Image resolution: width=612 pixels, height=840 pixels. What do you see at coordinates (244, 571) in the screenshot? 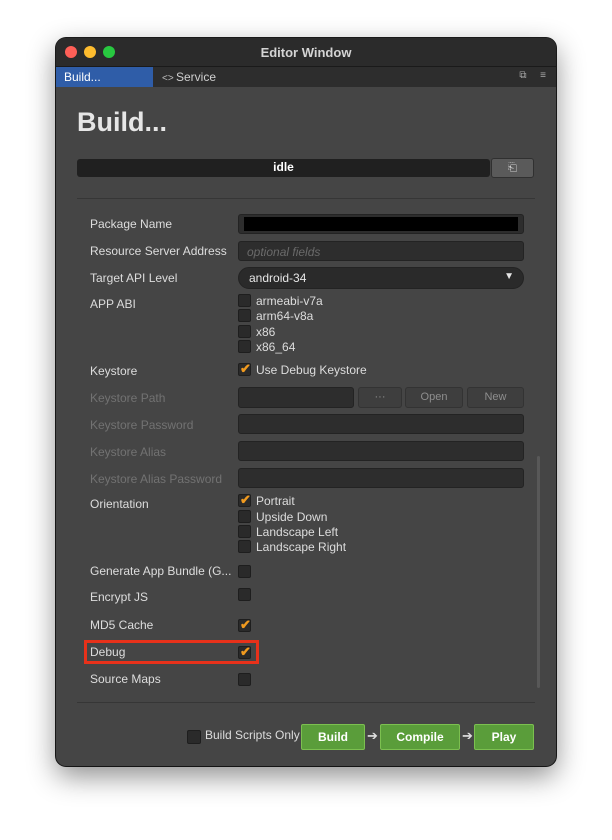
I see `generate-app-bundle-checkbox` at bounding box center [244, 571].